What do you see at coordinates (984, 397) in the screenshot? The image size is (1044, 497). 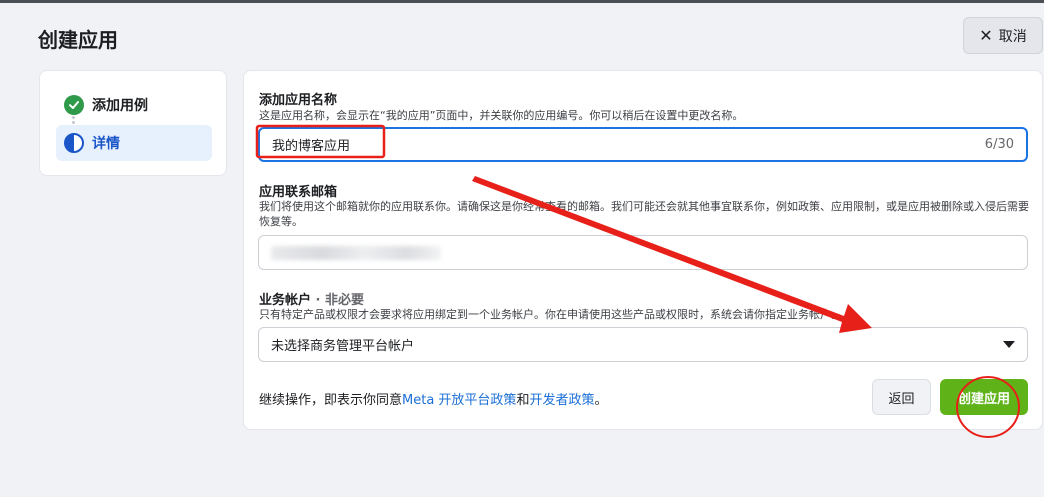 I see `create-app-button: 创建应用` at bounding box center [984, 397].